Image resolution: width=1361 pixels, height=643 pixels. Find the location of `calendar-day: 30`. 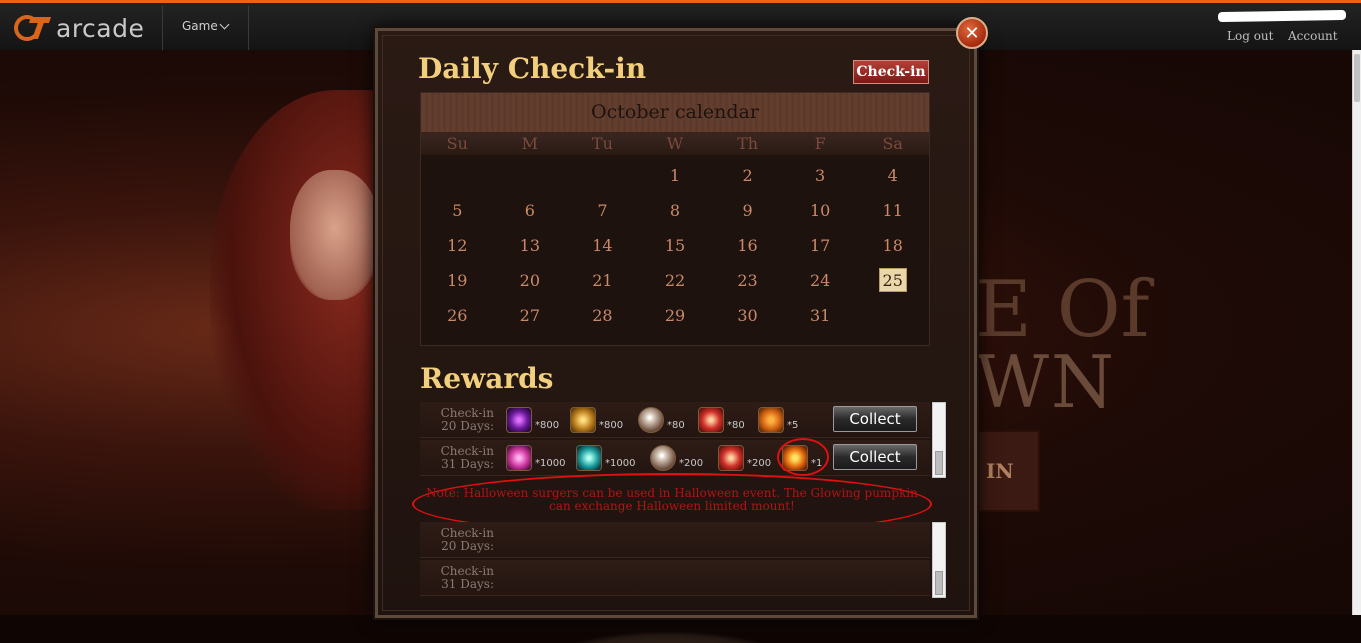

calendar-day: 30 is located at coordinates (747, 315).